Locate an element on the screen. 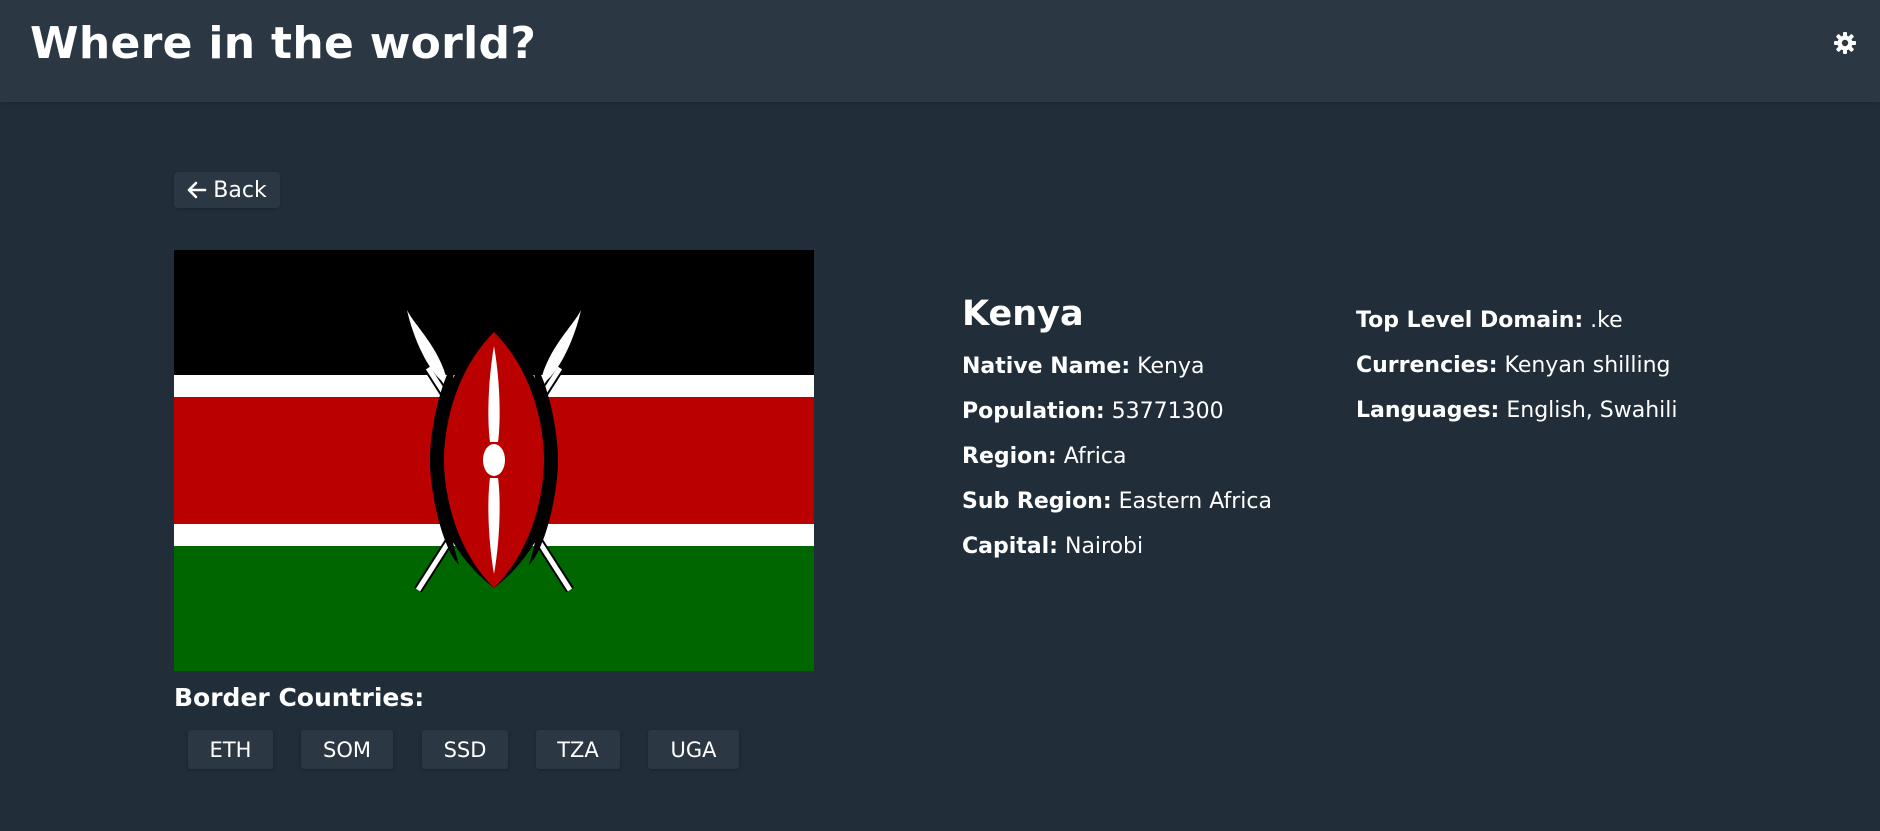 The height and width of the screenshot is (831, 1880). population-label: Population: is located at coordinates (1033, 411).